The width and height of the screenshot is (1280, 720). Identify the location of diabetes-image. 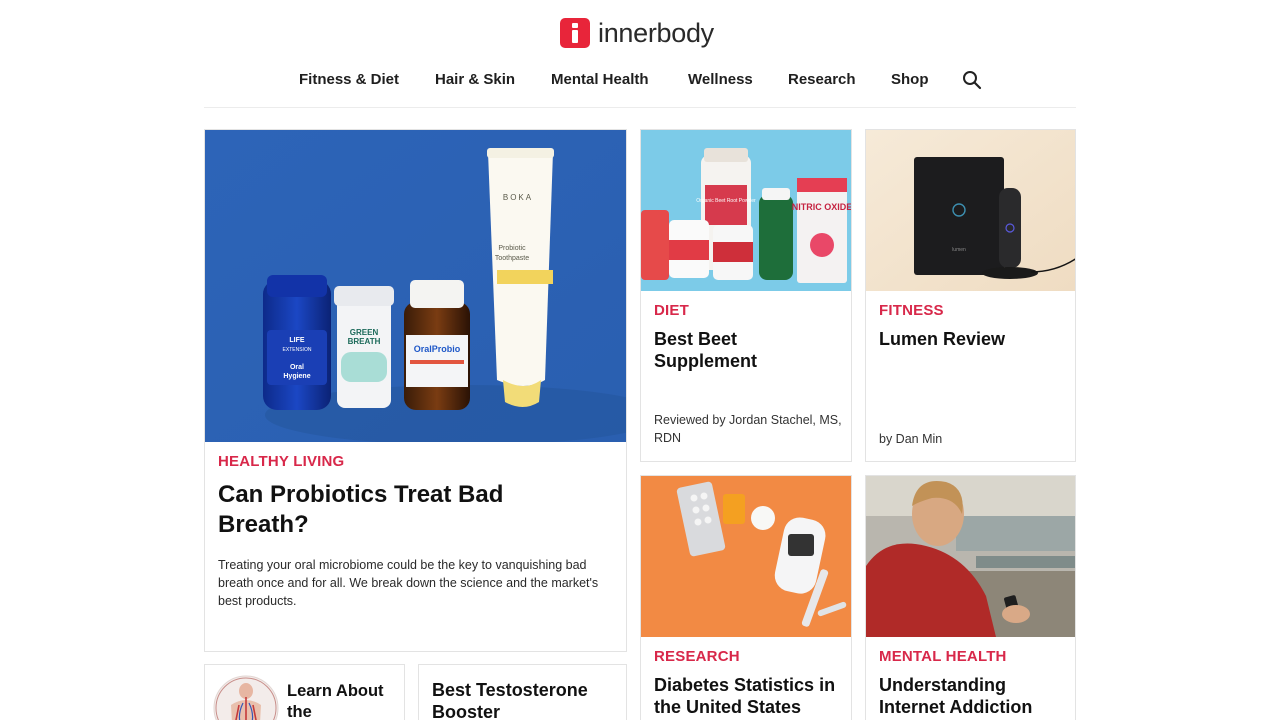
(746, 556).